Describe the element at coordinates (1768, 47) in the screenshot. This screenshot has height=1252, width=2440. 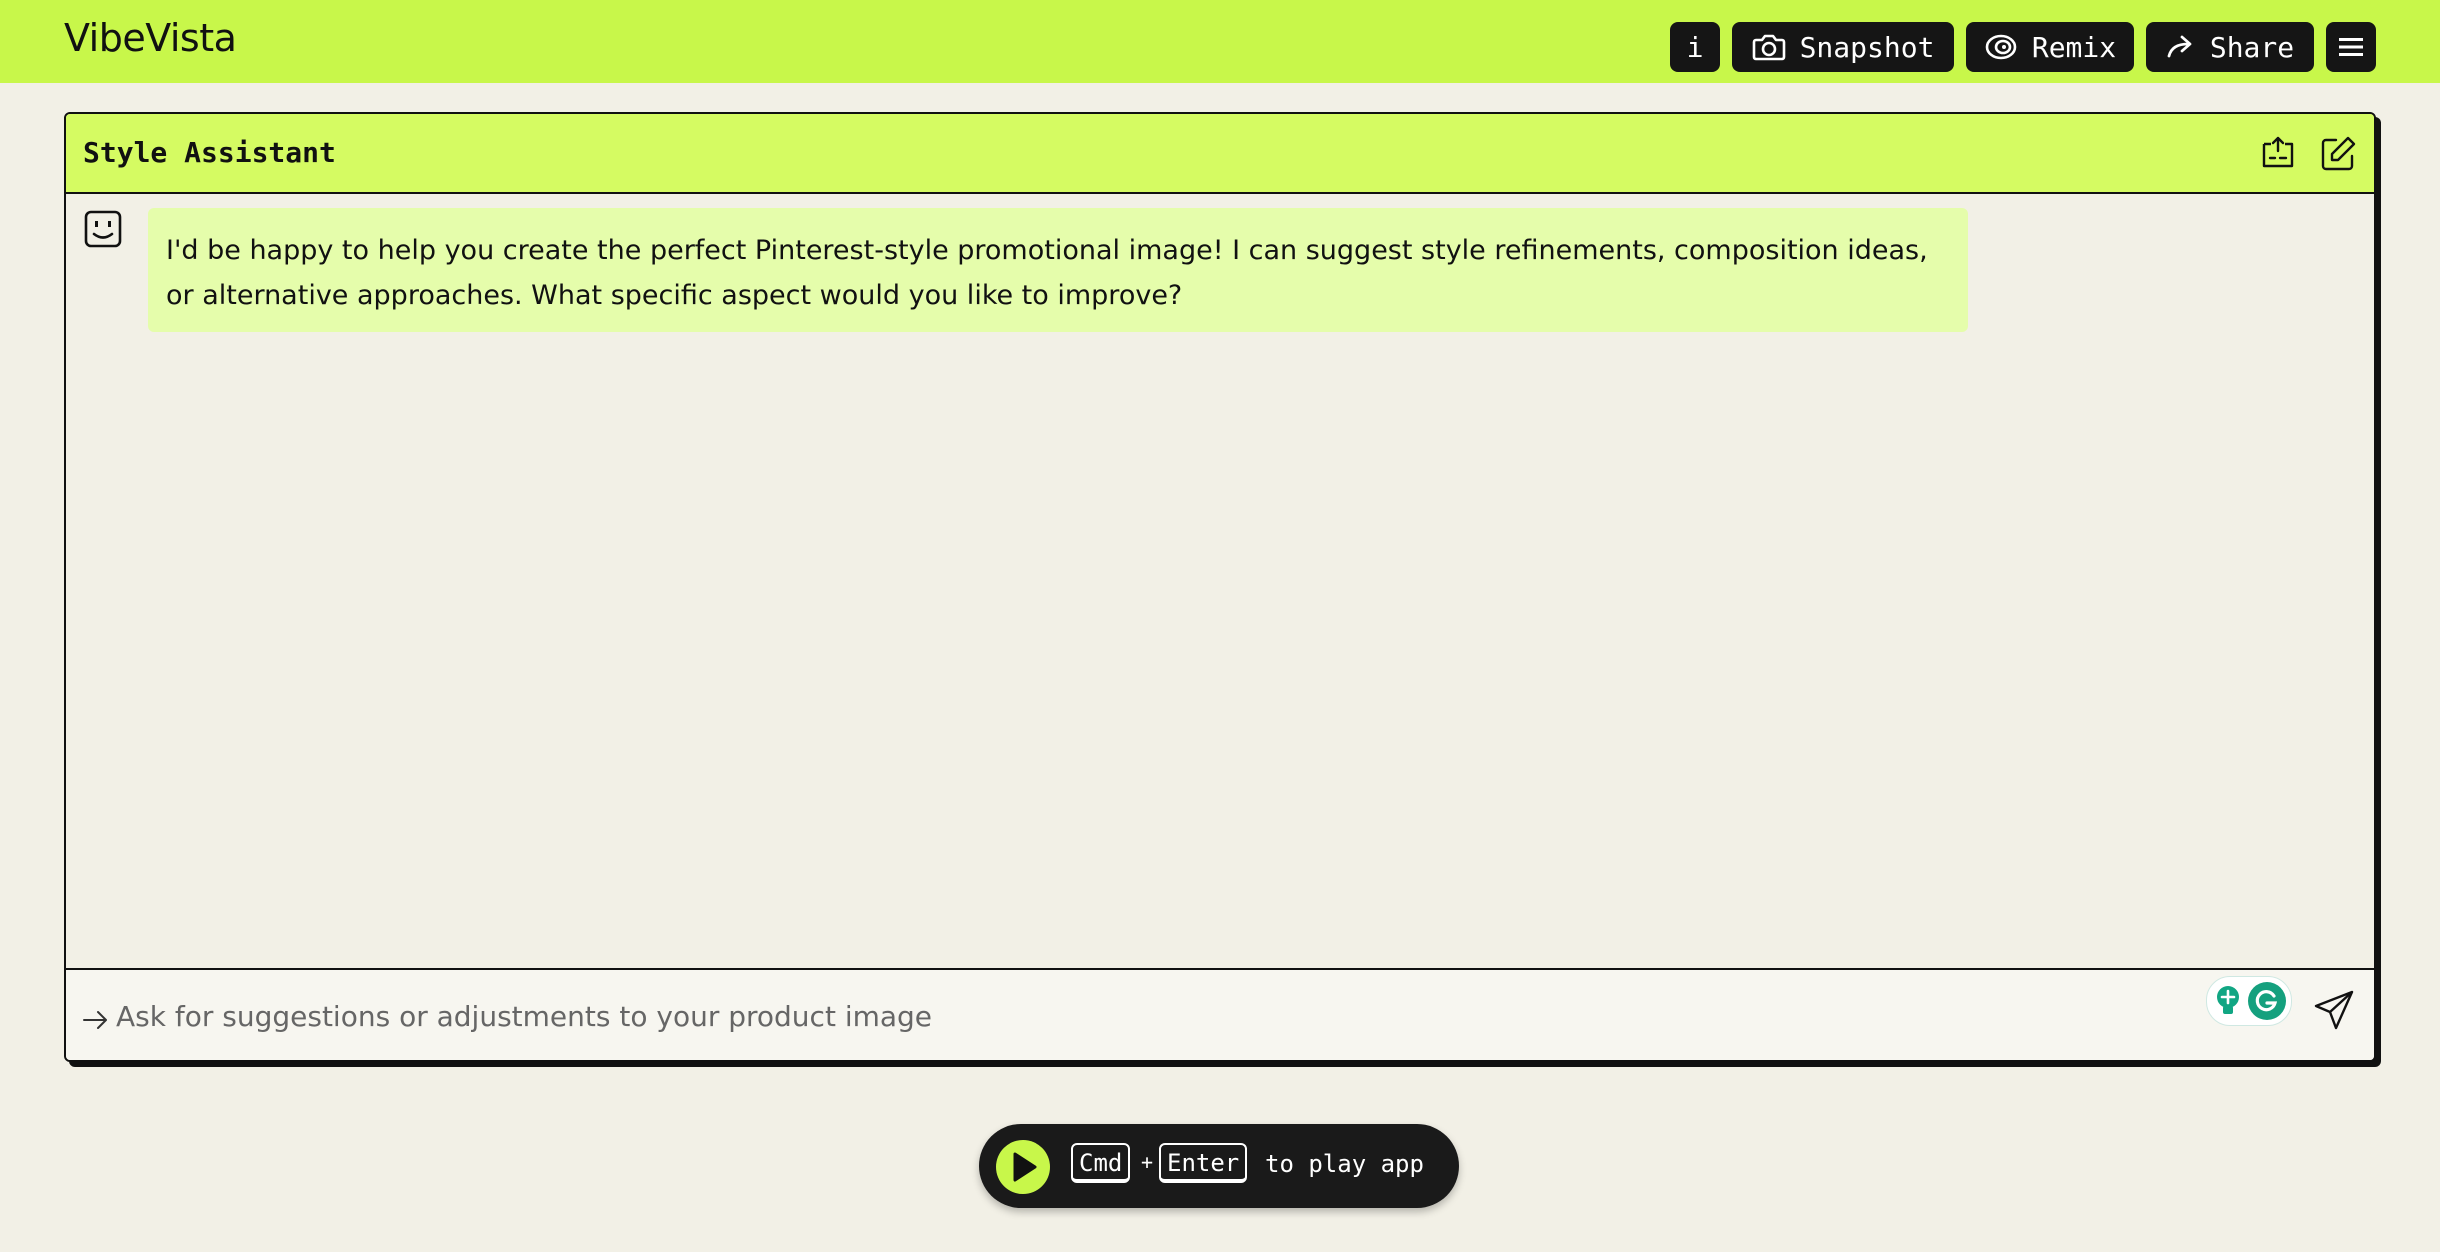
I see `camera-icon` at that location.